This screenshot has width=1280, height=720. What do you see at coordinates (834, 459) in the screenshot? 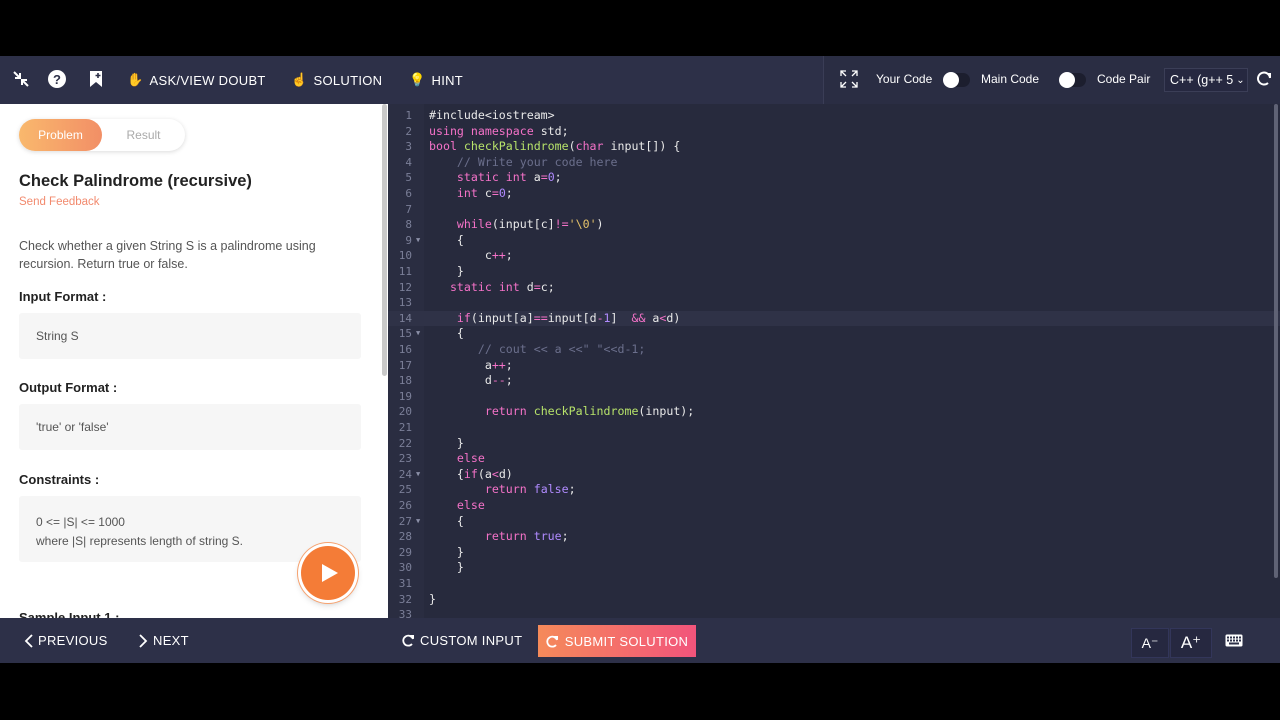
I see `code-line: 23 else` at bounding box center [834, 459].